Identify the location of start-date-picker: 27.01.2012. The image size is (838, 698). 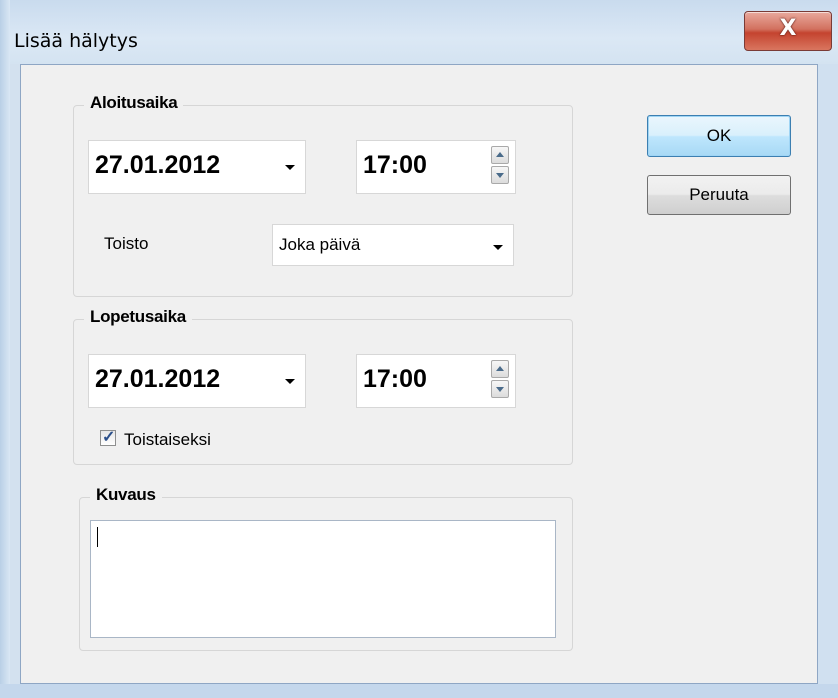
(197, 167).